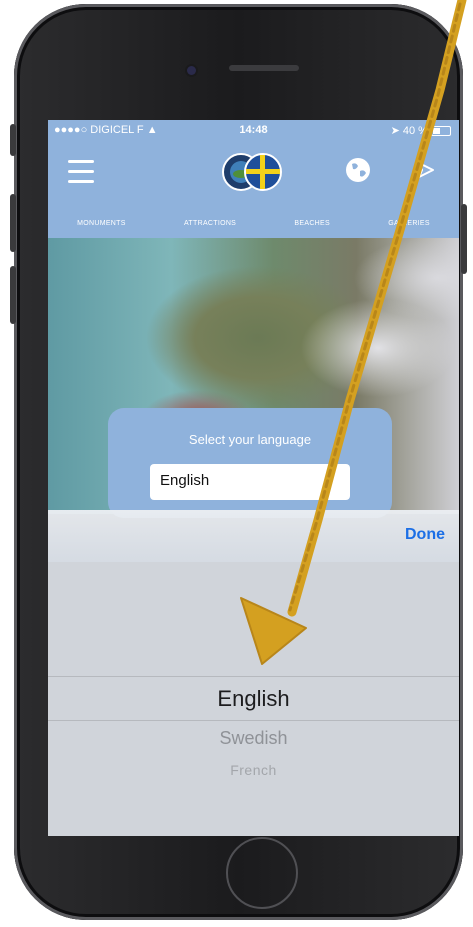 This screenshot has height=927, width=473. Describe the element at coordinates (253, 738) in the screenshot. I see `picker-option-swedish: Swedish` at that location.